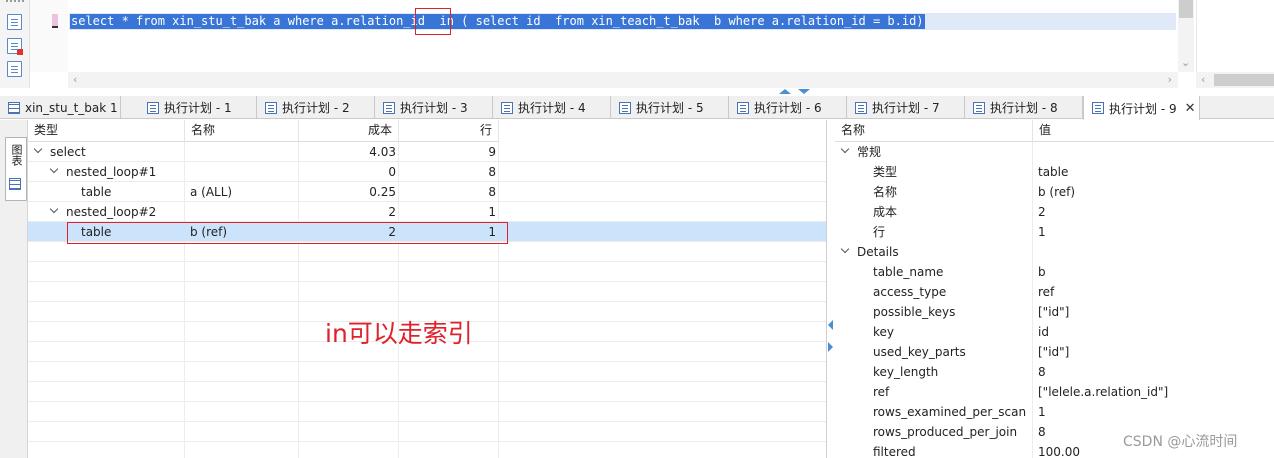 The width and height of the screenshot is (1274, 458). I want to click on prop-value: b, so click(1042, 272).